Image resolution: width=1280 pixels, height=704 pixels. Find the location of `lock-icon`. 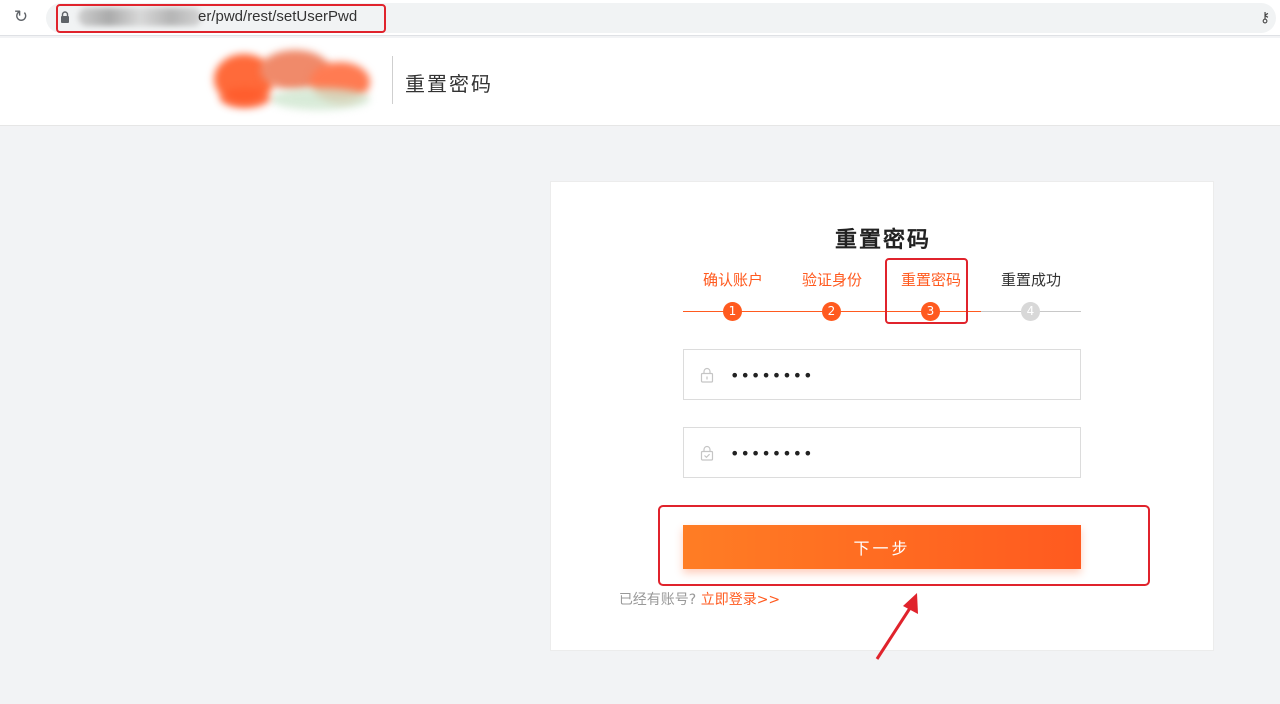

lock-icon is located at coordinates (707, 375).